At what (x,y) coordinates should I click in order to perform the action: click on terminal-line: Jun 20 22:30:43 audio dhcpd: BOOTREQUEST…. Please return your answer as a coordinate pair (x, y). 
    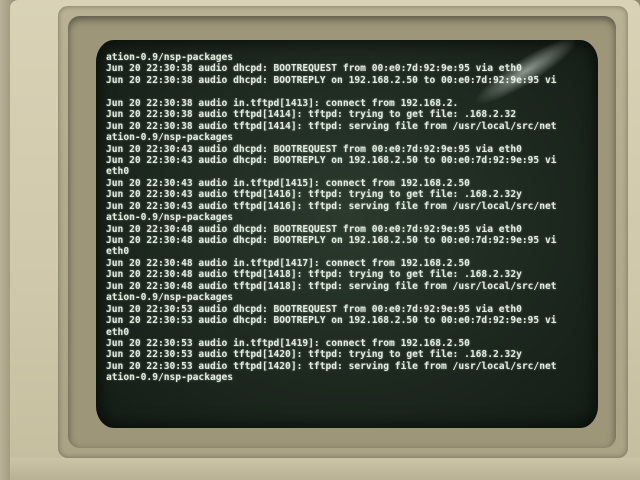
    Looking at the image, I should click on (314, 149).